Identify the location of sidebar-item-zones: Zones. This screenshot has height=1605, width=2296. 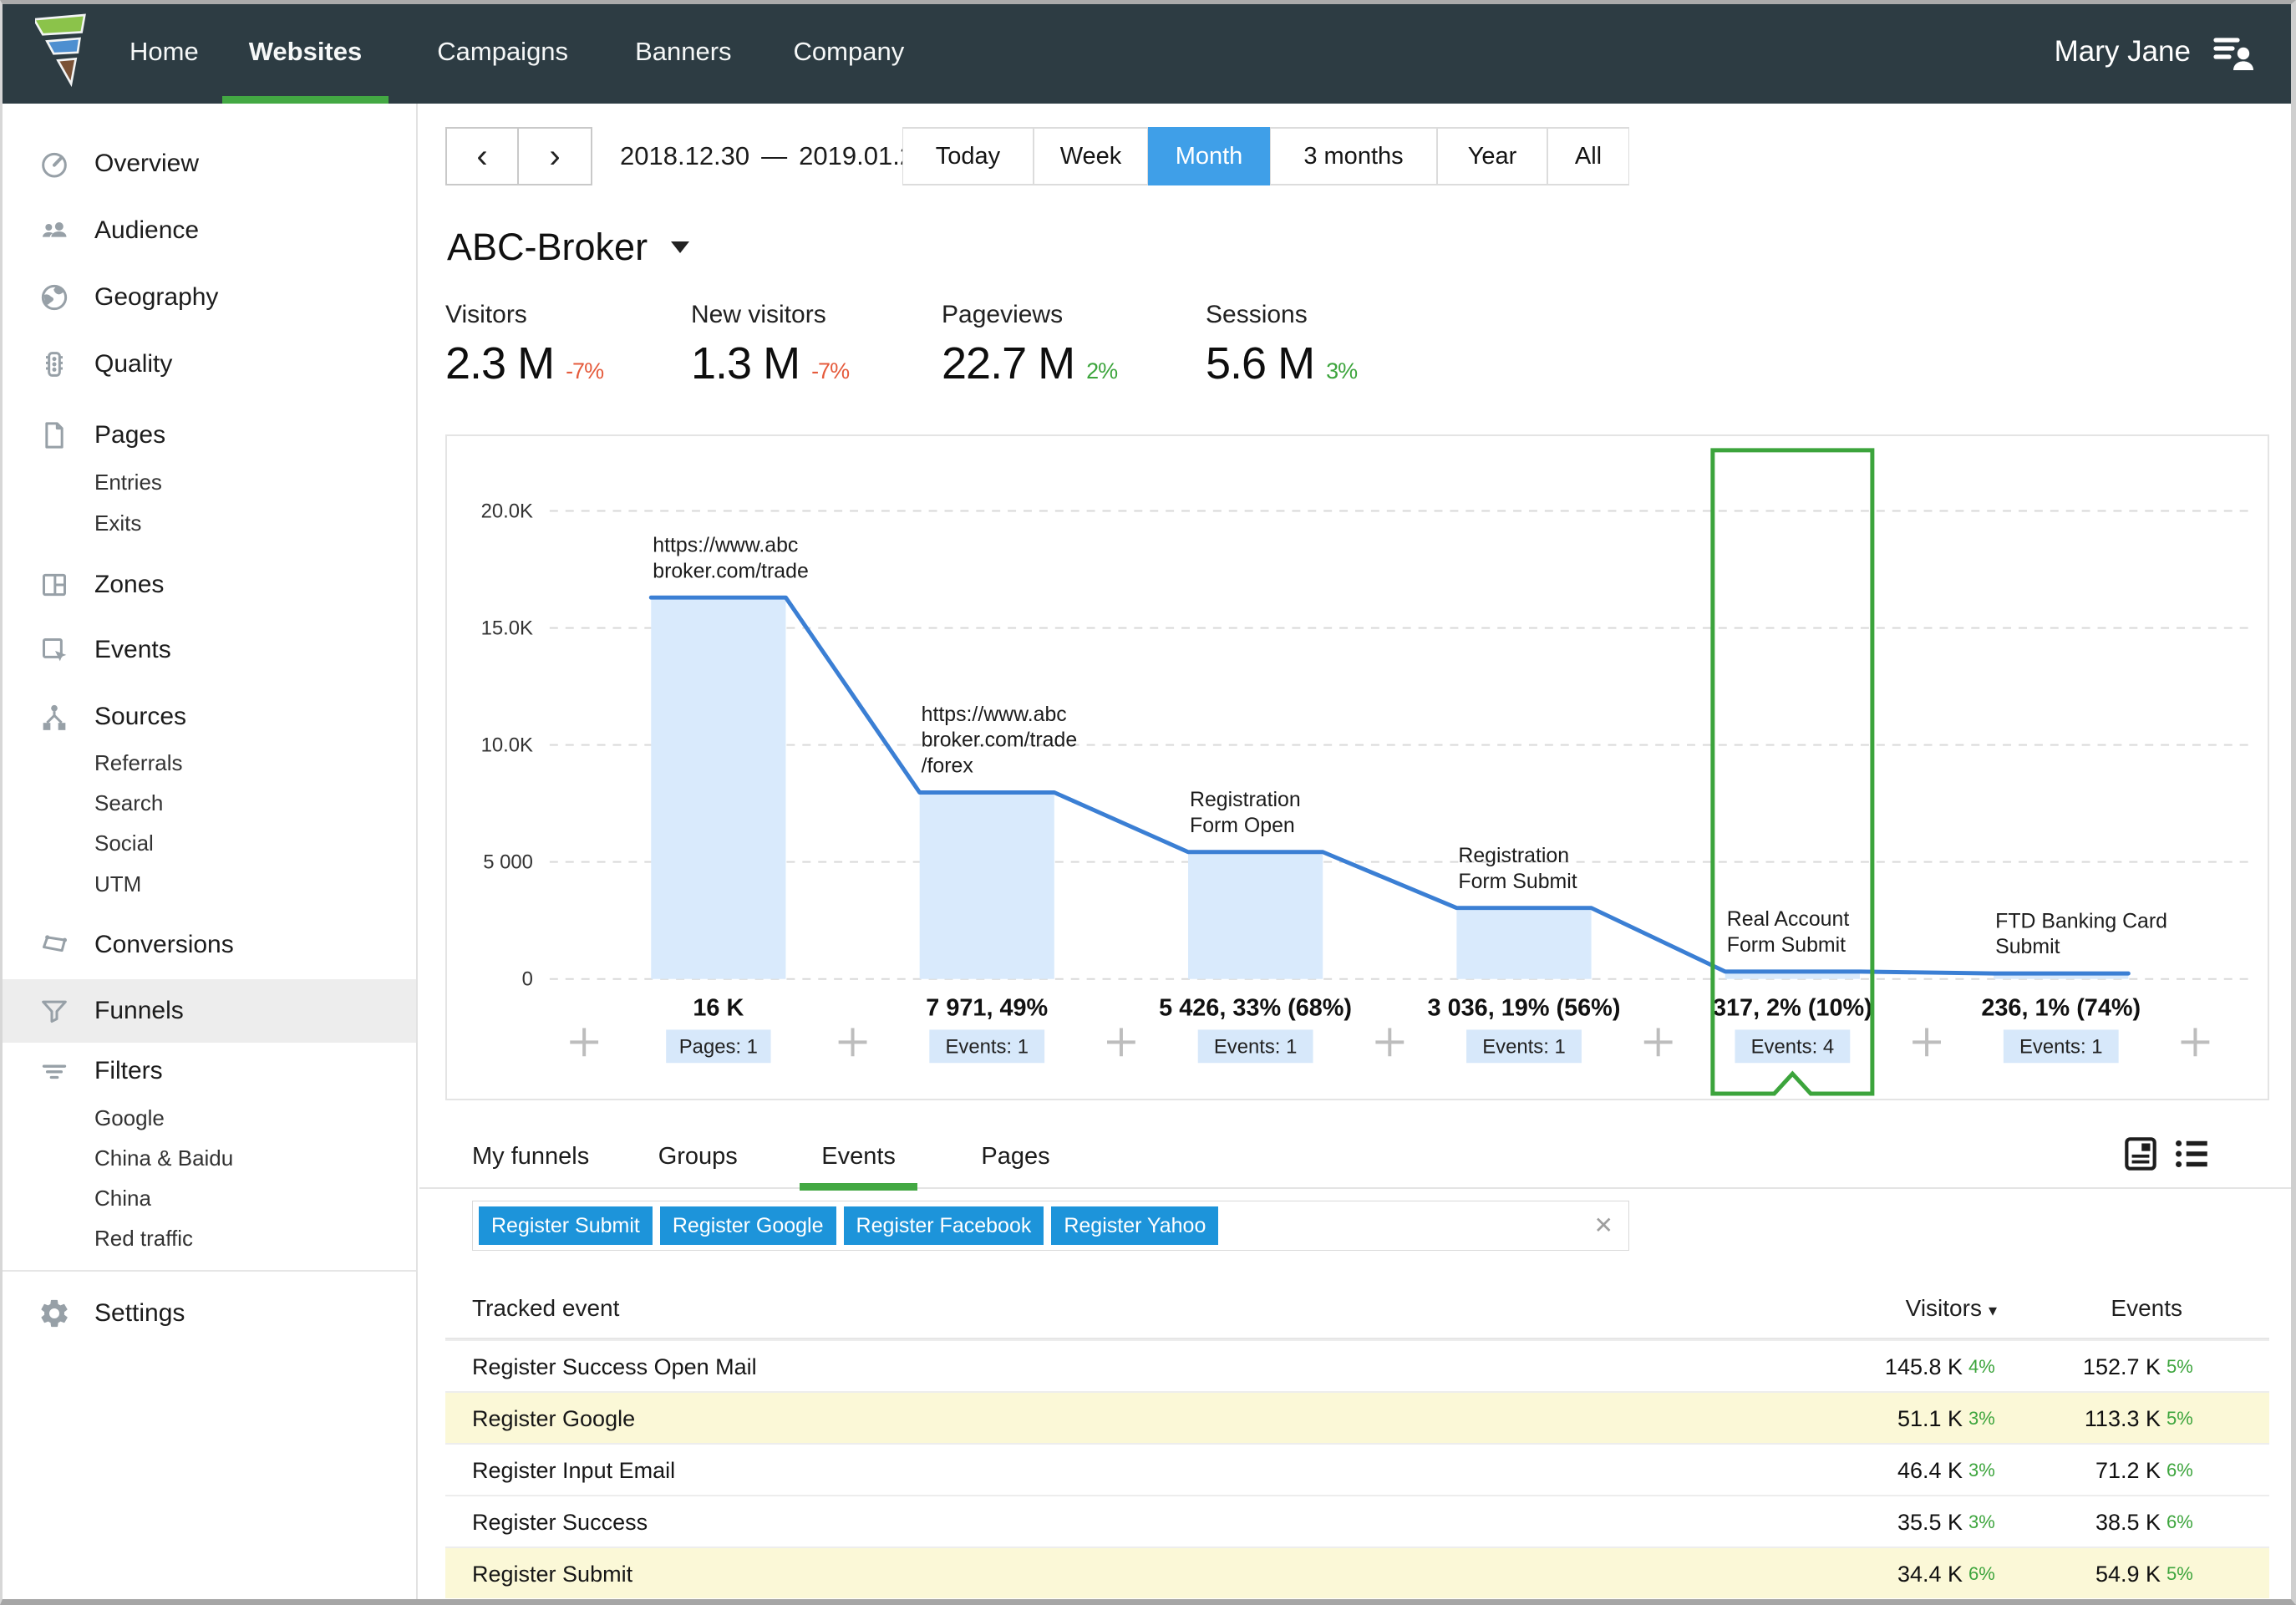
(208, 584).